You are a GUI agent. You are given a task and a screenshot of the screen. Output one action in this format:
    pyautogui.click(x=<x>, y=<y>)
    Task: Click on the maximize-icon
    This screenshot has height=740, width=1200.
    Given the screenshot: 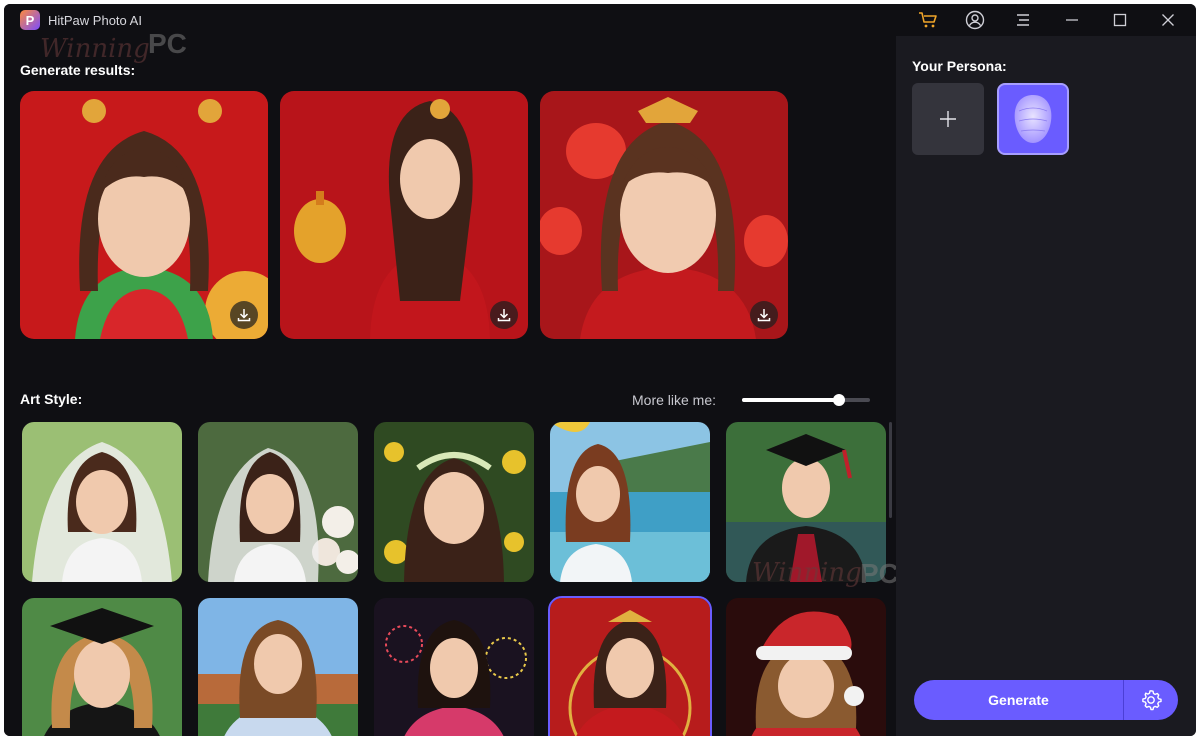 What is the action you would take?
    pyautogui.click(x=1120, y=20)
    